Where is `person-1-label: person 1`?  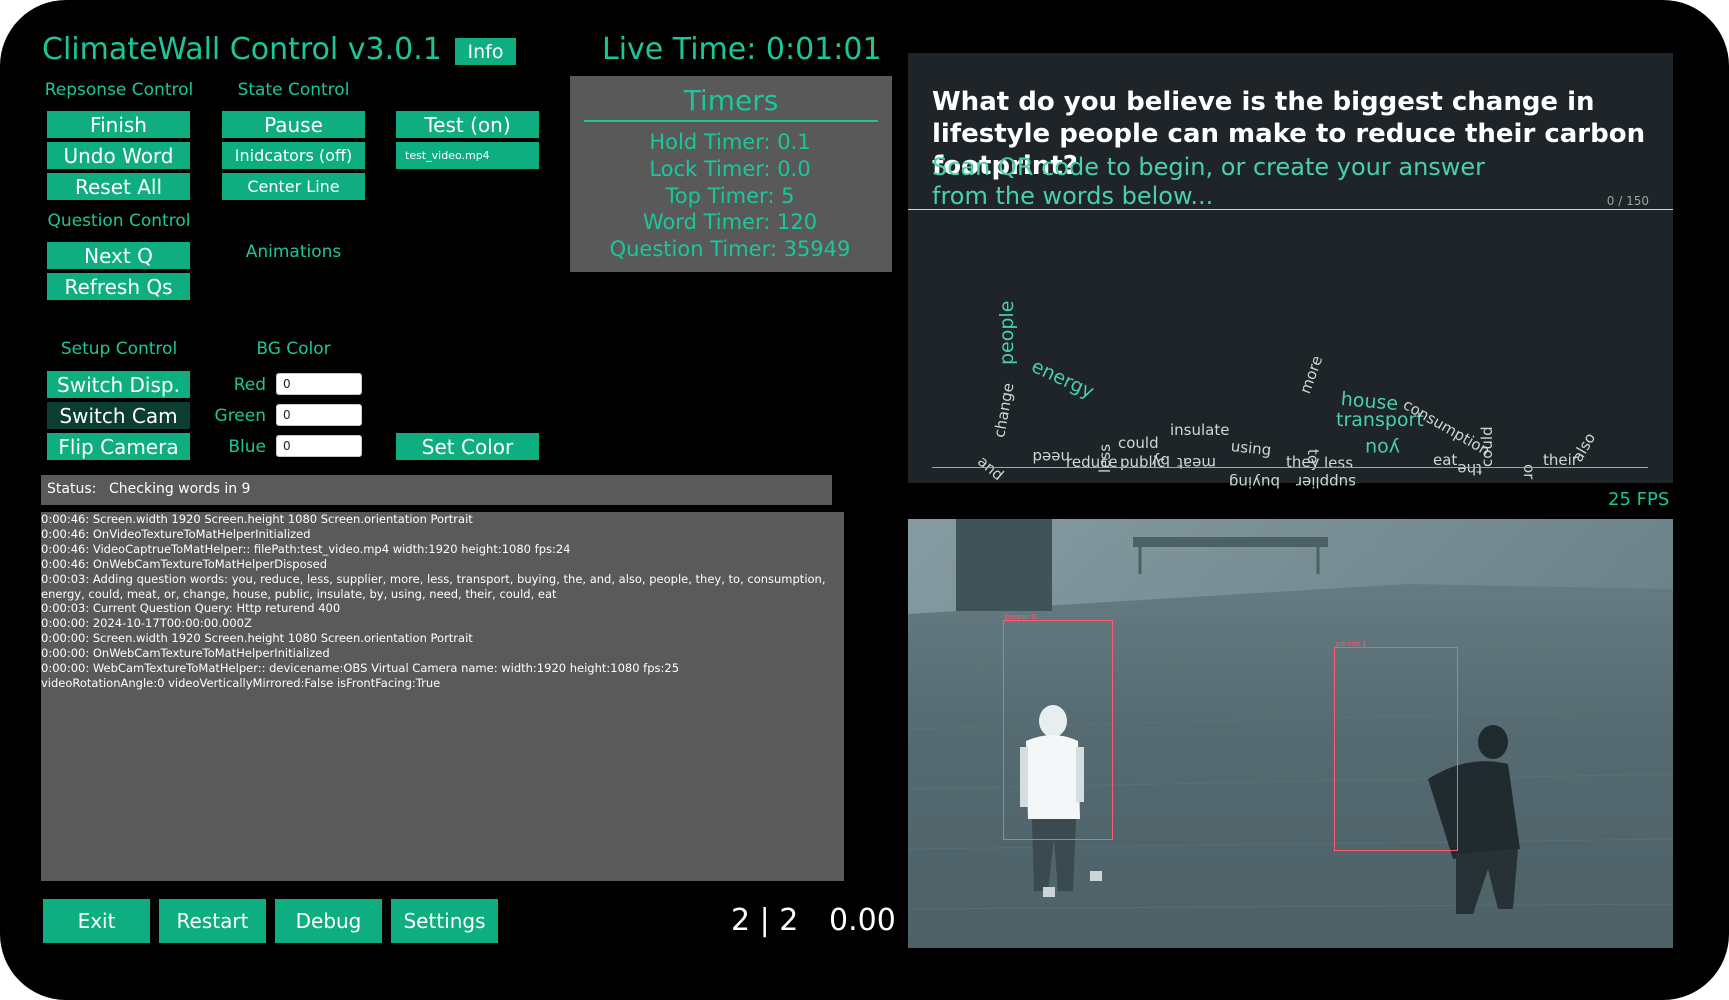 person-1-label: person 1 is located at coordinates (1351, 644).